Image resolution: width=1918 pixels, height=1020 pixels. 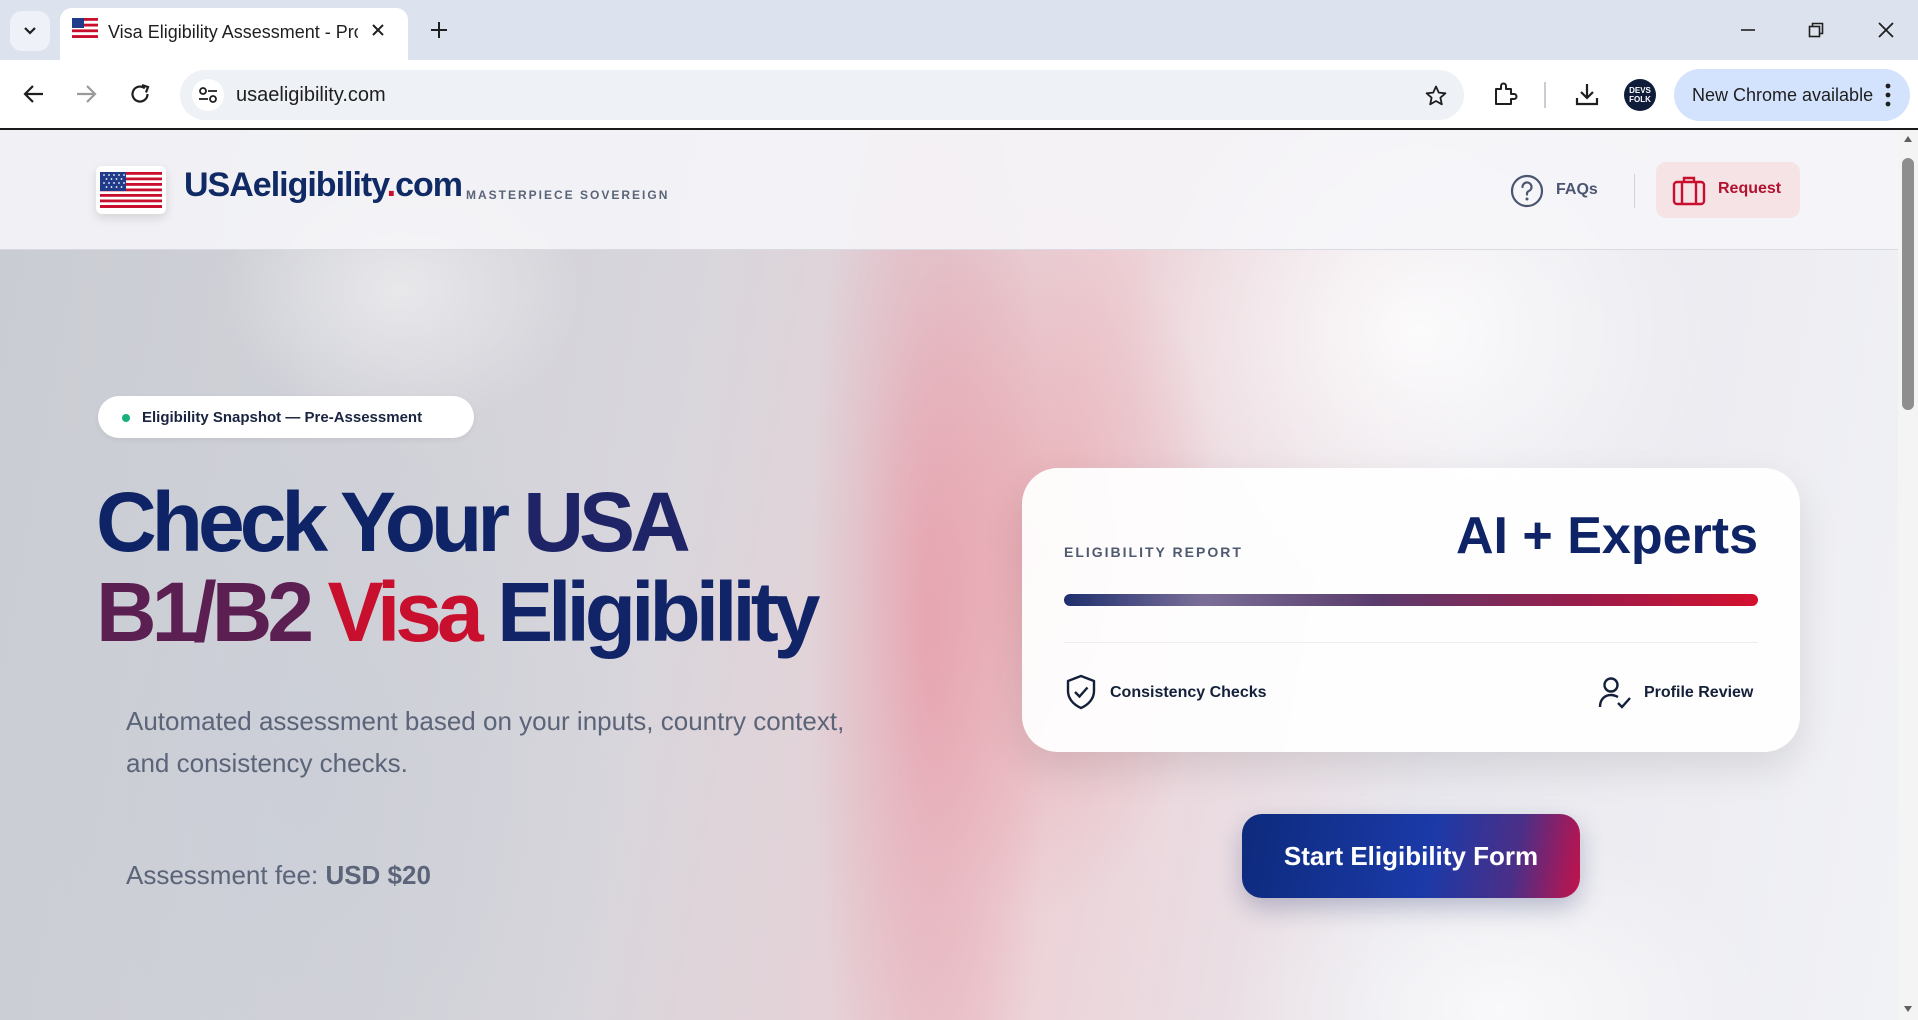 I want to click on restore-icon, so click(x=1816, y=30).